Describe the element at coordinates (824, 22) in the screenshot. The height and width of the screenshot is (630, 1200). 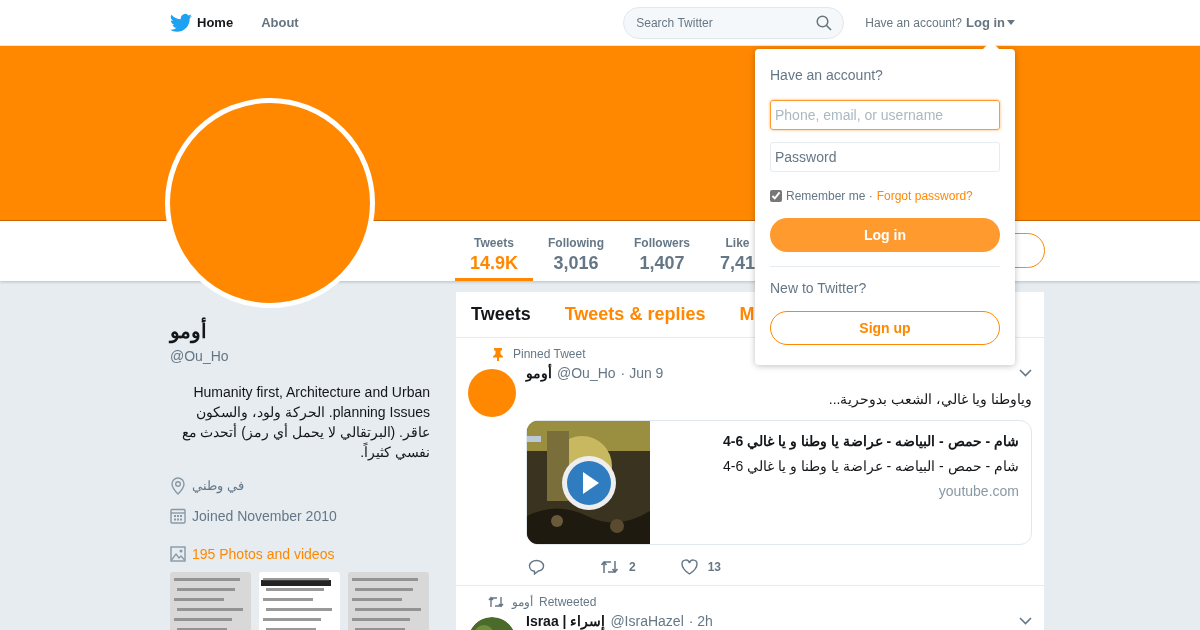
I see `search-icon` at that location.